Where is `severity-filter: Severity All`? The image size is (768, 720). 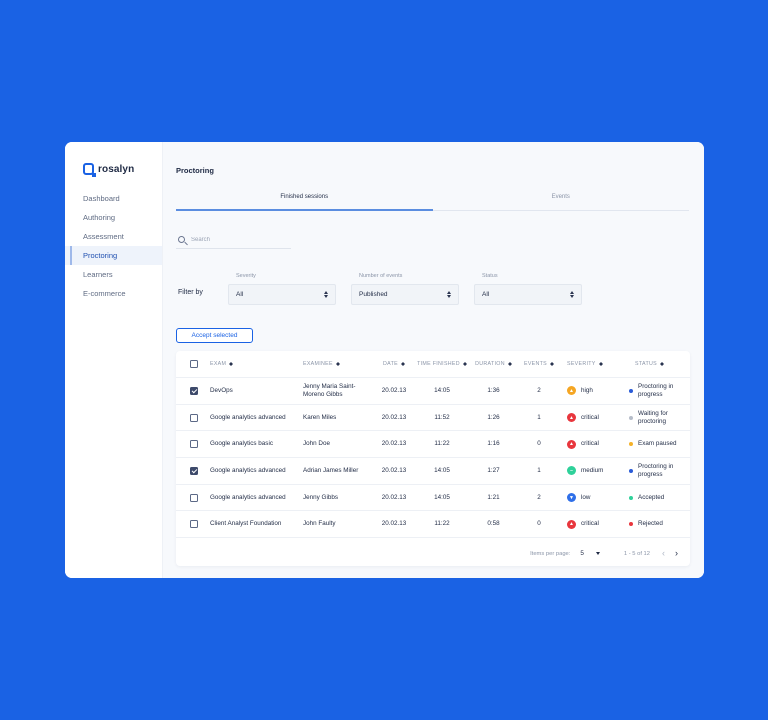 severity-filter: Severity All is located at coordinates (282, 289).